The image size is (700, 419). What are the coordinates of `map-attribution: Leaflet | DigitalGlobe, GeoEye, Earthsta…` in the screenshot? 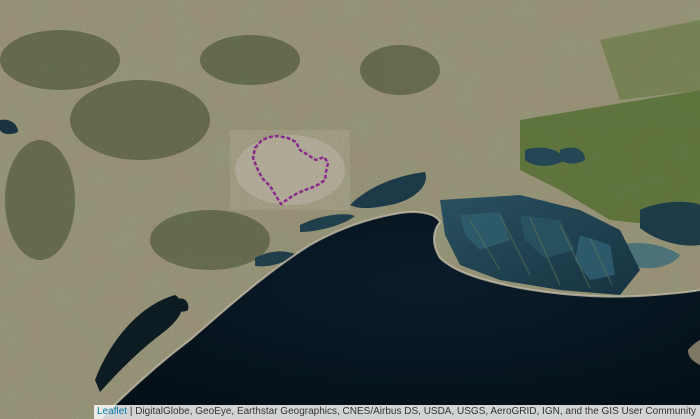 It's located at (397, 412).